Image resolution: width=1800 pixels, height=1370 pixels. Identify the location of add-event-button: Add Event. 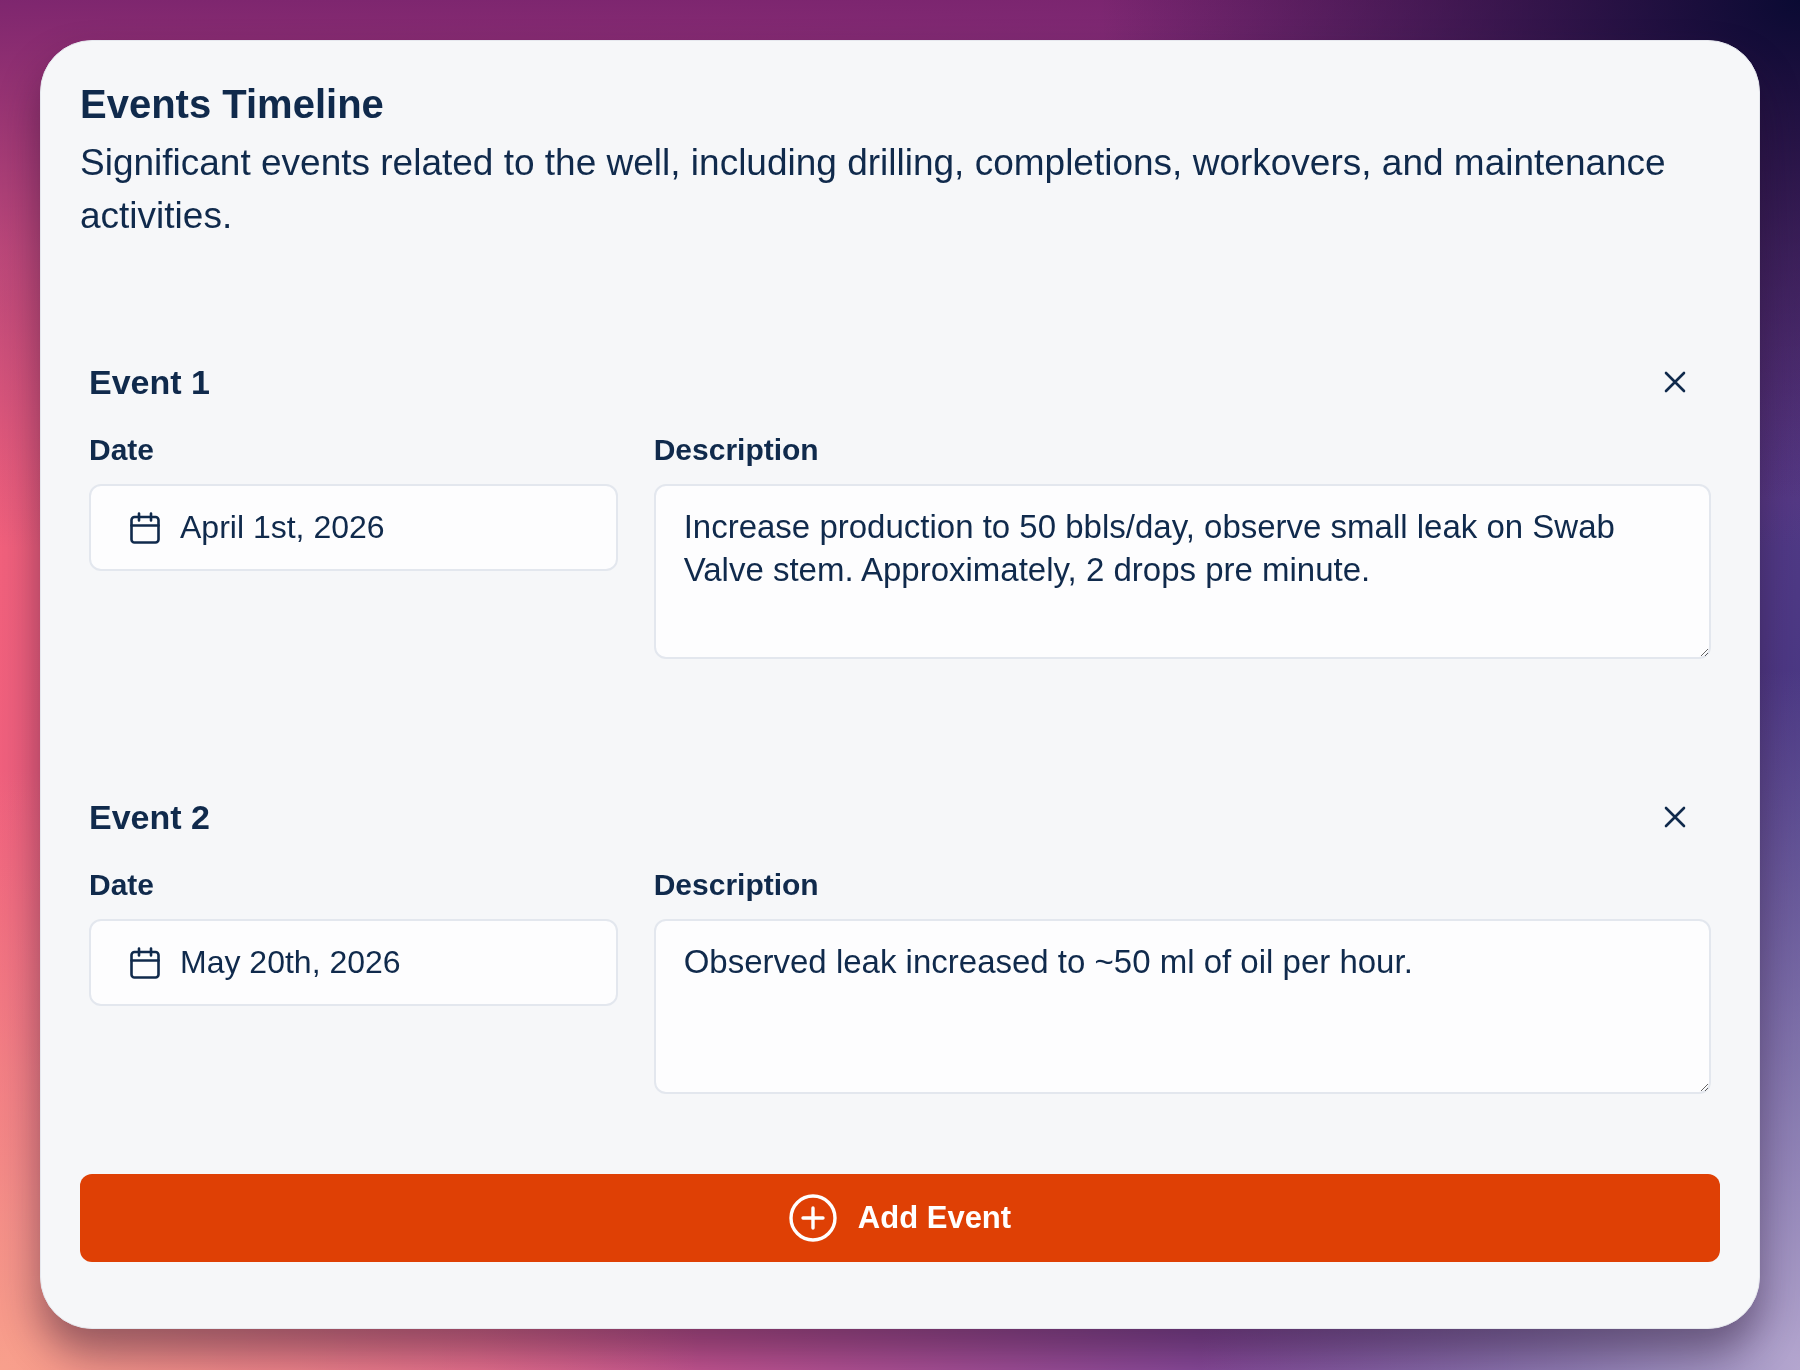
(900, 1218).